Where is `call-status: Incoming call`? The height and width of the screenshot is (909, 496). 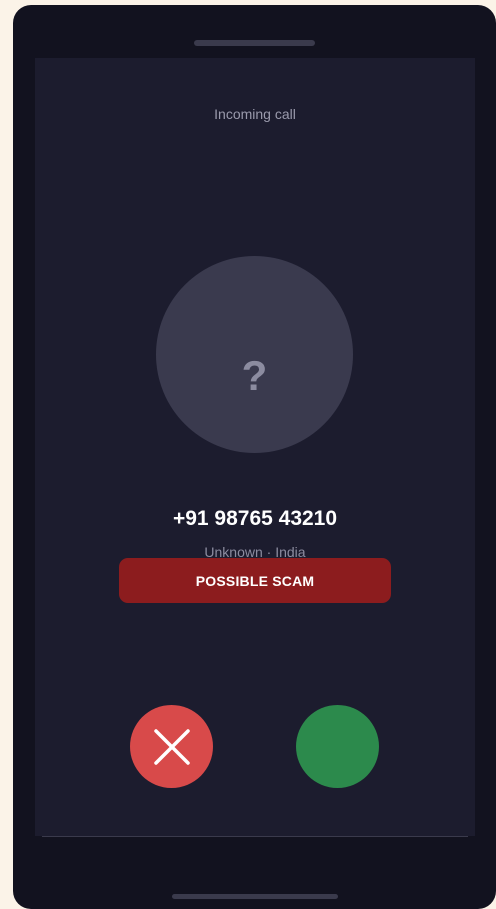
call-status: Incoming call is located at coordinates (255, 114).